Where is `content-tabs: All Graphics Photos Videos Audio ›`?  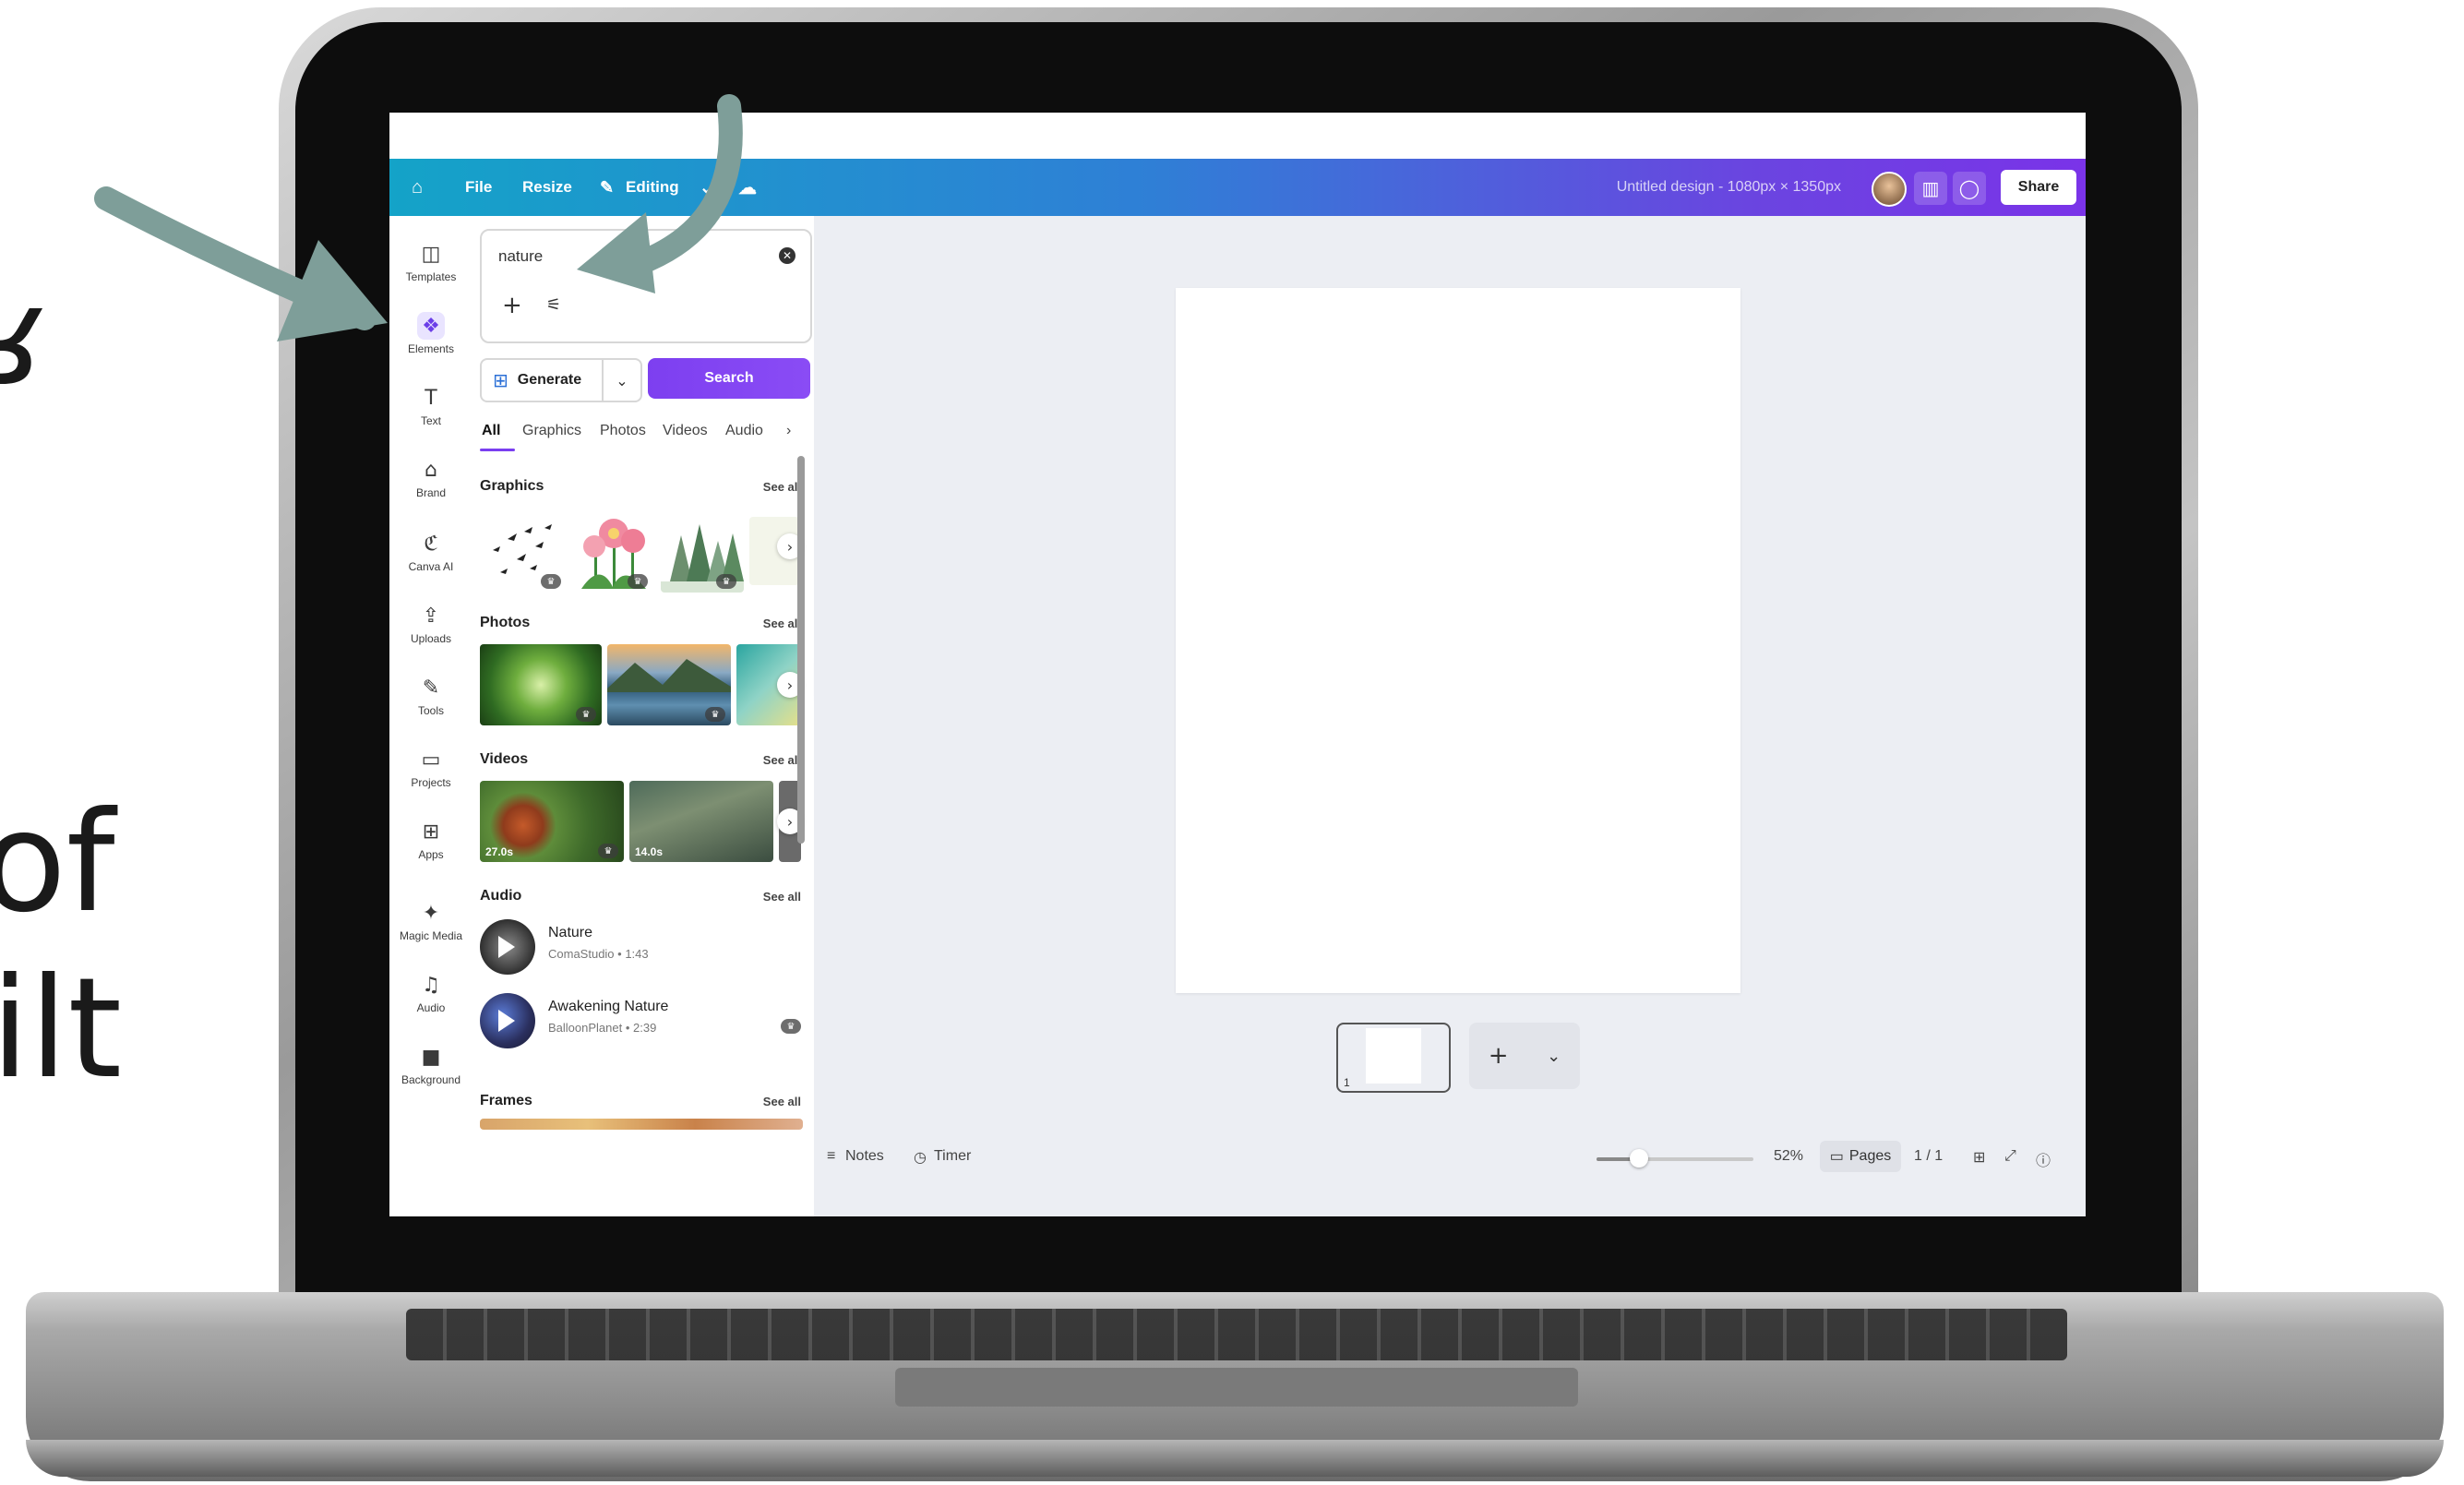 content-tabs: All Graphics Photos Videos Audio › is located at coordinates (646, 433).